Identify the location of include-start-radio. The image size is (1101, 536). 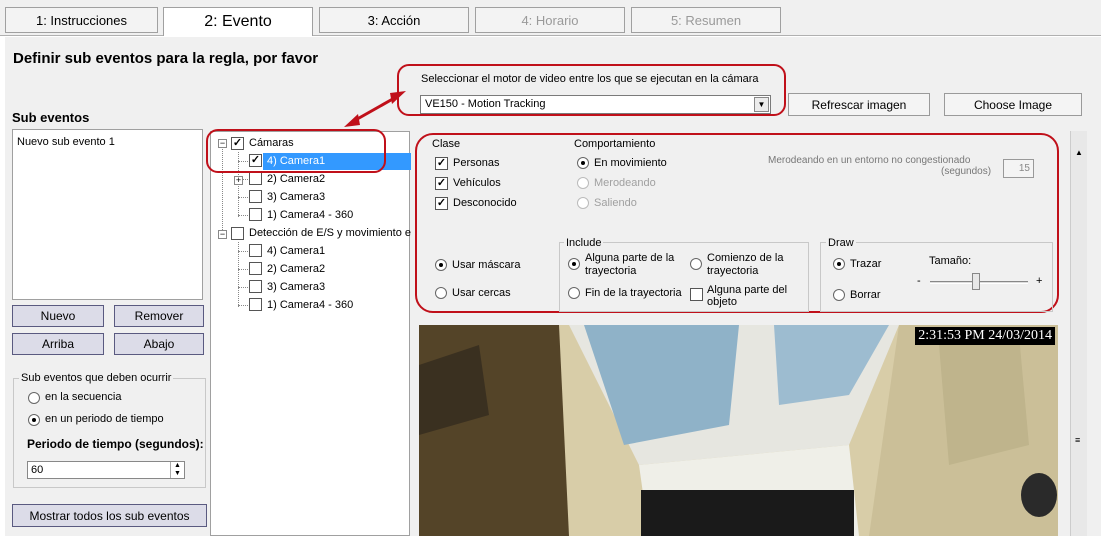
(696, 264).